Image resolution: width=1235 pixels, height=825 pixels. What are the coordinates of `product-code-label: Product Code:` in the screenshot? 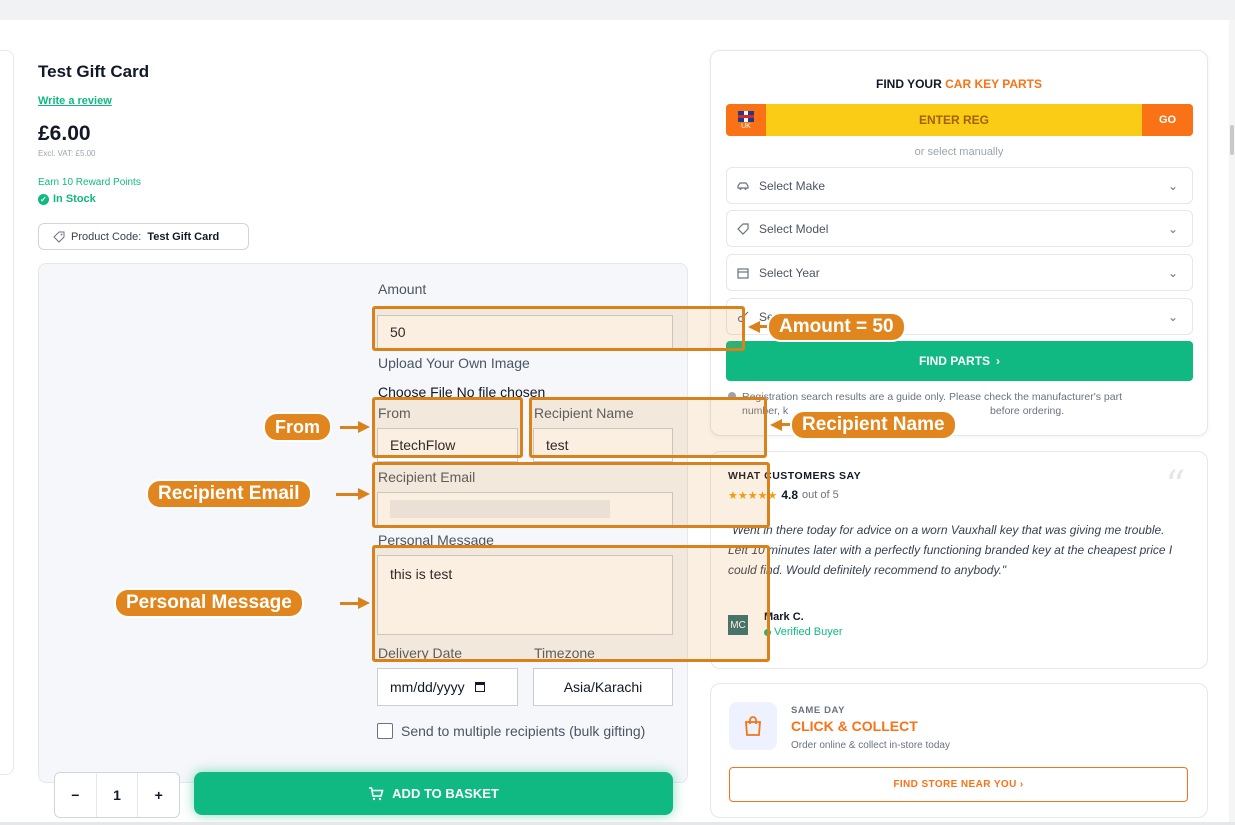 It's located at (106, 236).